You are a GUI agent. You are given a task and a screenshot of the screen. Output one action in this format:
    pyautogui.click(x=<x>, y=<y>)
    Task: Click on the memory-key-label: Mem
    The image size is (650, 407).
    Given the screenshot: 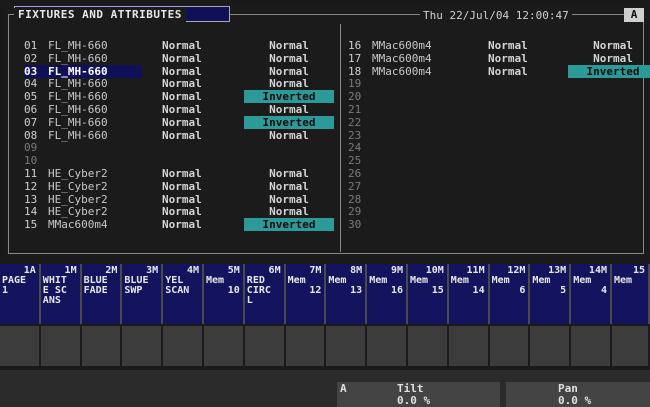 What is the action you would take?
    pyautogui.click(x=215, y=280)
    